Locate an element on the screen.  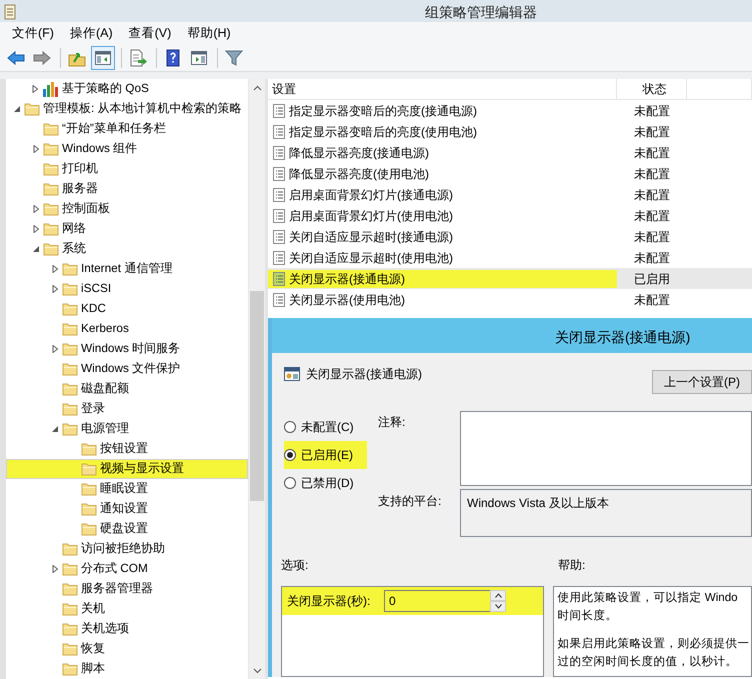
app-icon is located at coordinates (10, 12).